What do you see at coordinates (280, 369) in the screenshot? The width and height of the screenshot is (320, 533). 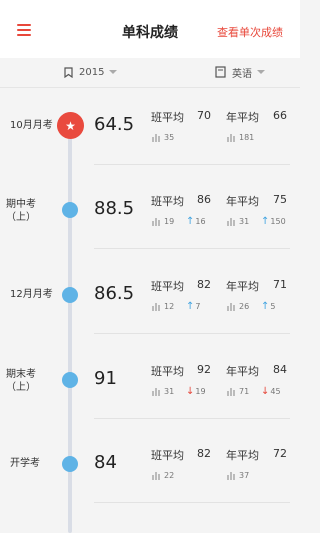 I see `grade-average-value: 84` at bounding box center [280, 369].